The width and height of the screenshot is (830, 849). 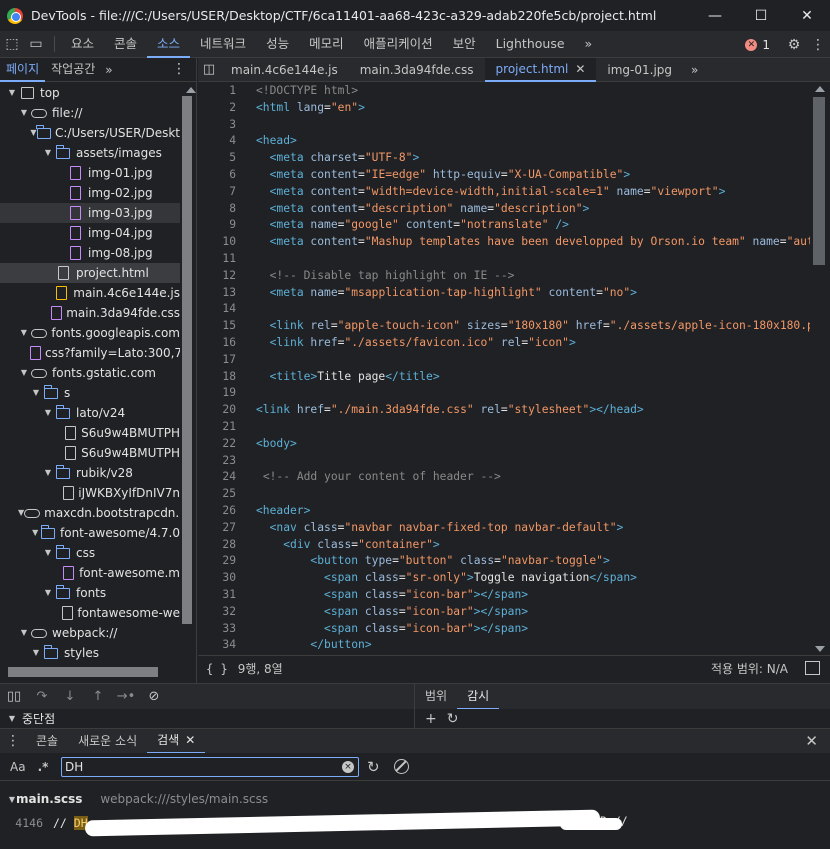 What do you see at coordinates (207, 718) in the screenshot?
I see `breakpoints-section-header: ▼ 중단점` at bounding box center [207, 718].